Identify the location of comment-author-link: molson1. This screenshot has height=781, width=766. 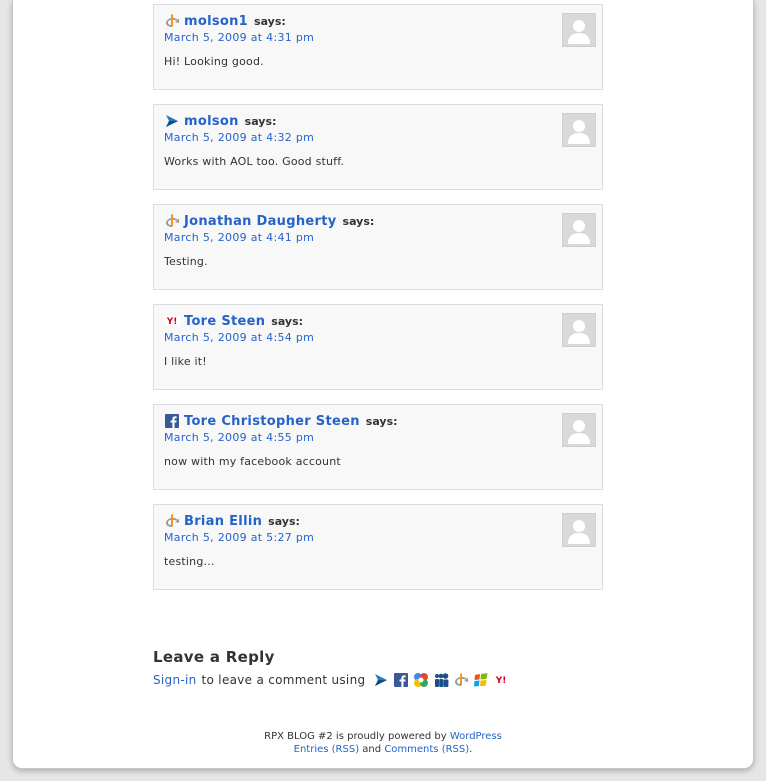
(216, 21).